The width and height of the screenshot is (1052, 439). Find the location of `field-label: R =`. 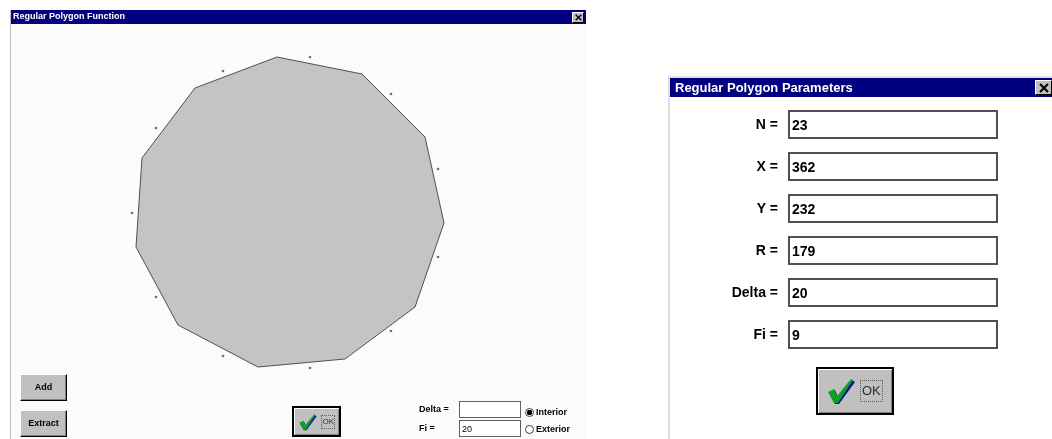

field-label: R = is located at coordinates (766, 250).